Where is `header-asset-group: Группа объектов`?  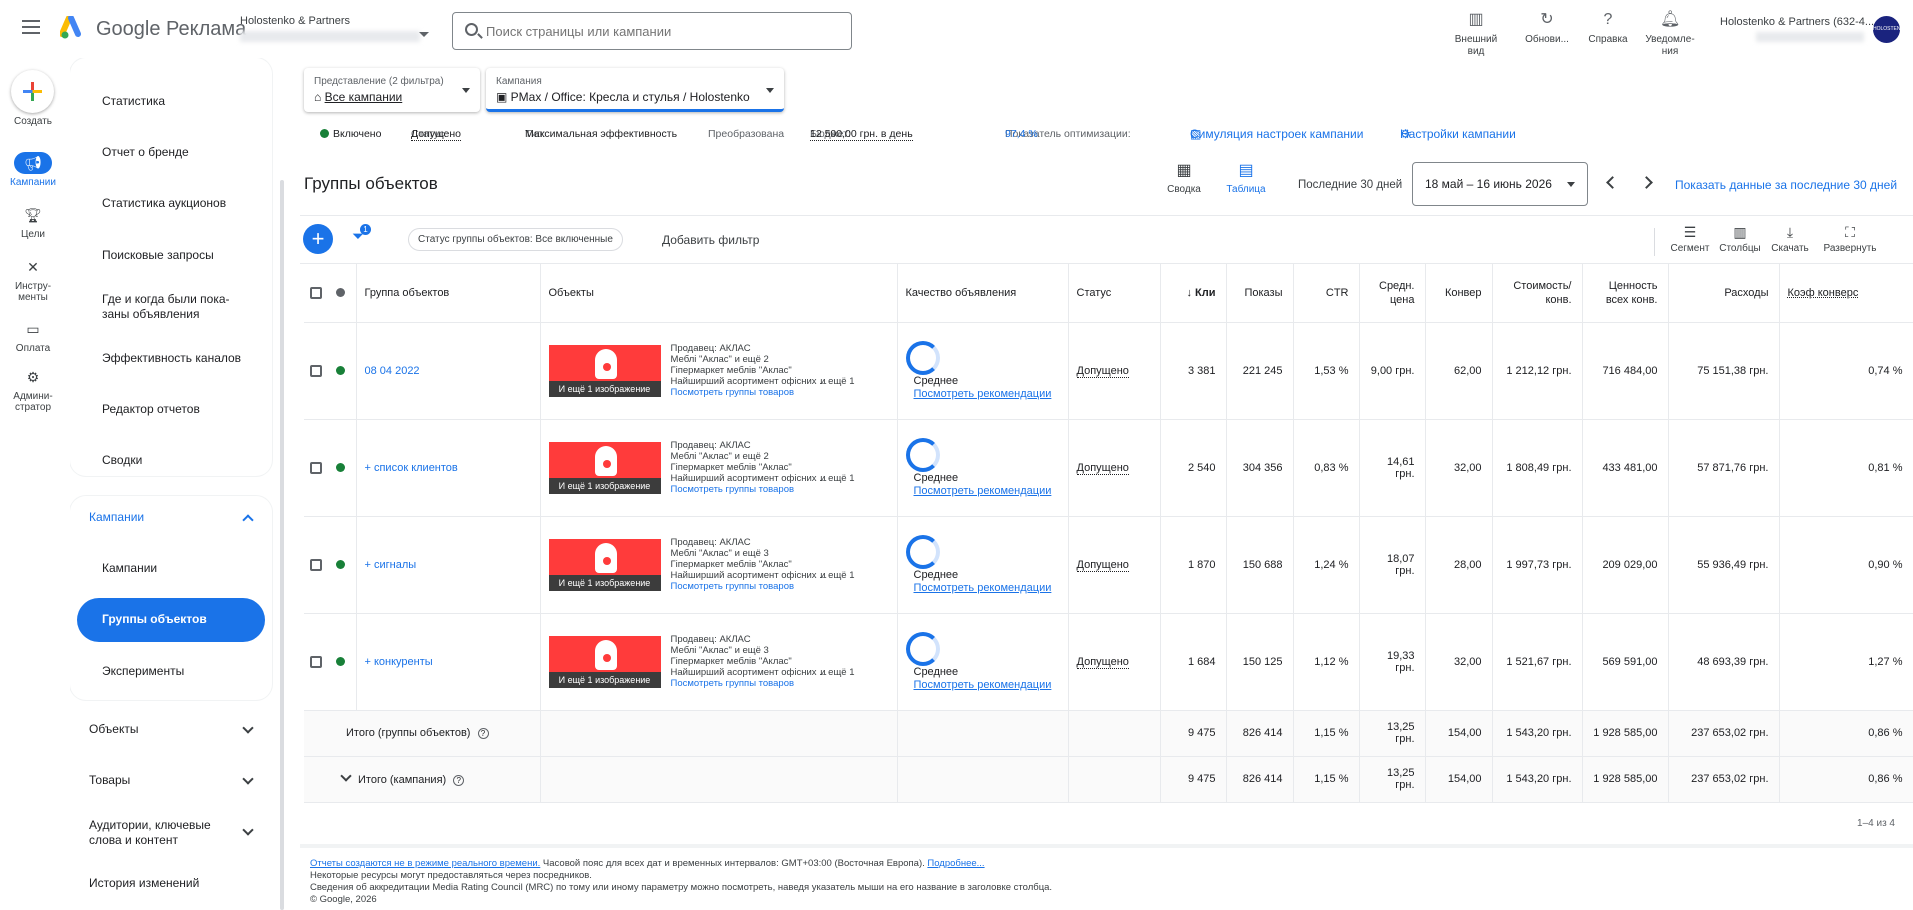 header-asset-group: Группа объектов is located at coordinates (448, 293).